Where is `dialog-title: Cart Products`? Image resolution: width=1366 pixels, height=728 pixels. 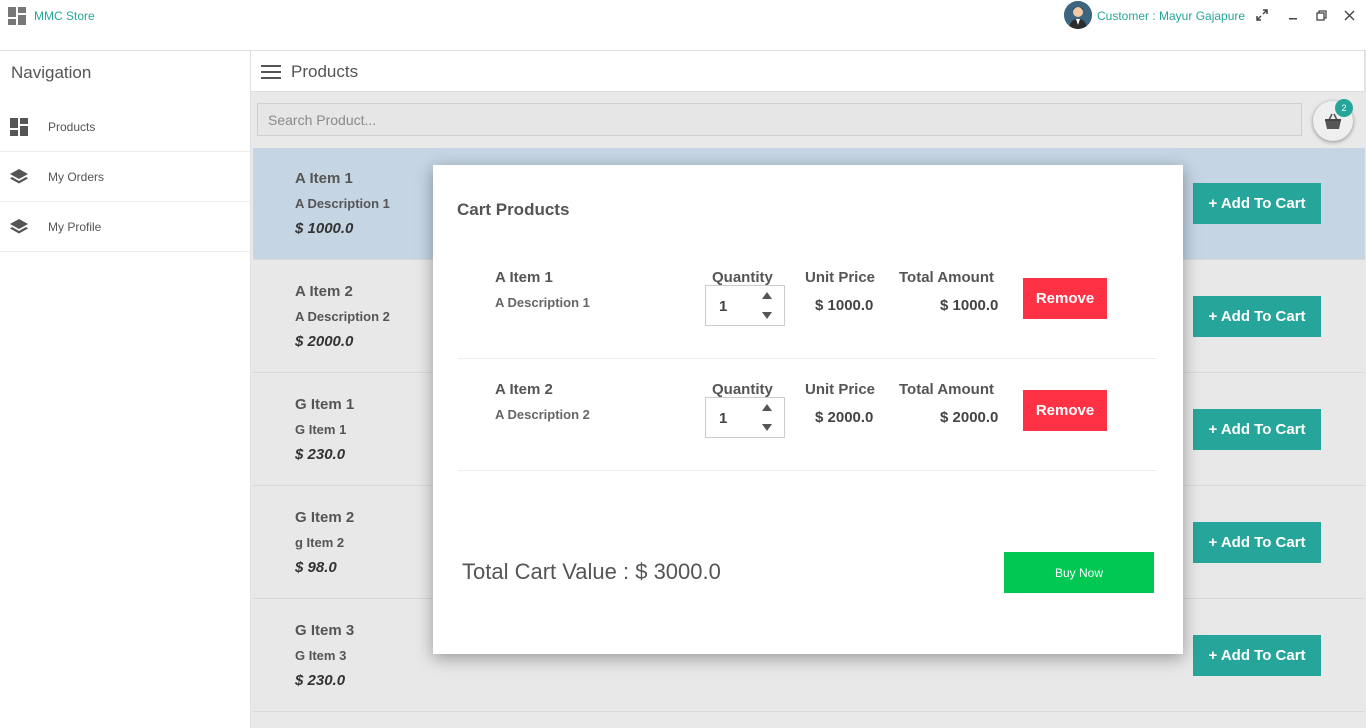
dialog-title: Cart Products is located at coordinates (513, 209).